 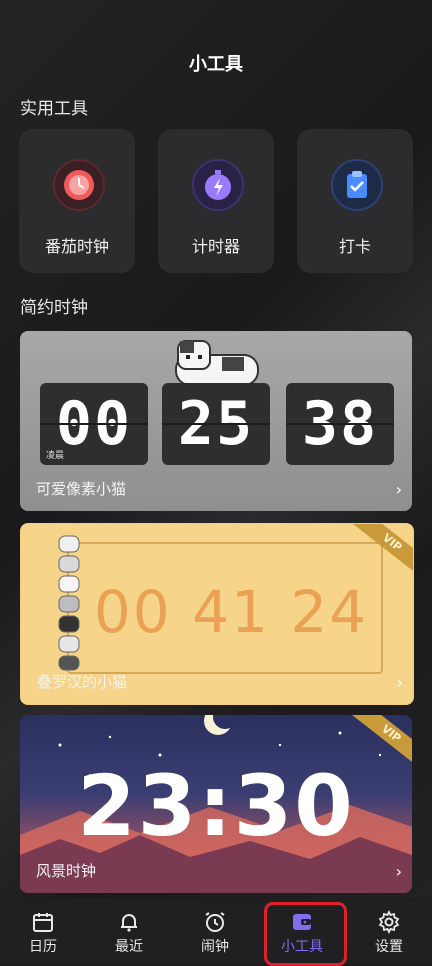 I want to click on alarm-clock-icon, so click(x=215, y=922).